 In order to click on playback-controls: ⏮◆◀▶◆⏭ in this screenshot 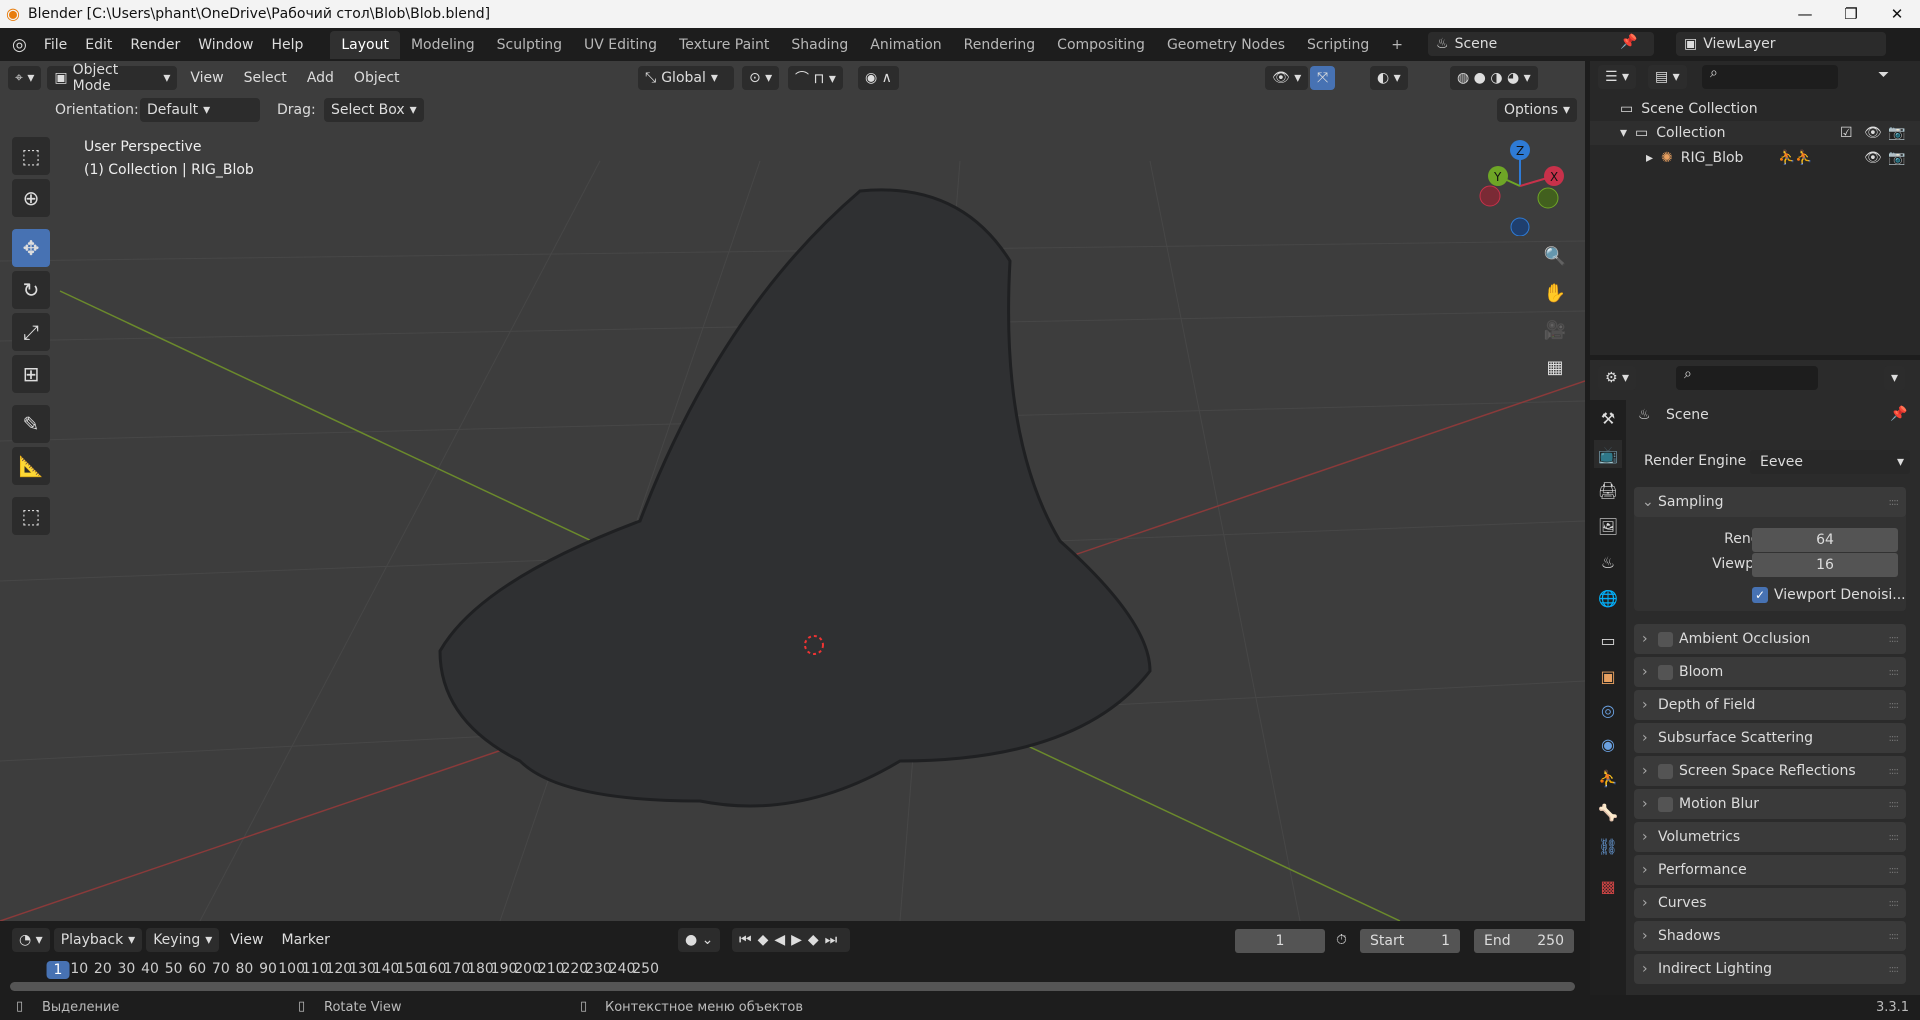, I will do `click(791, 940)`.